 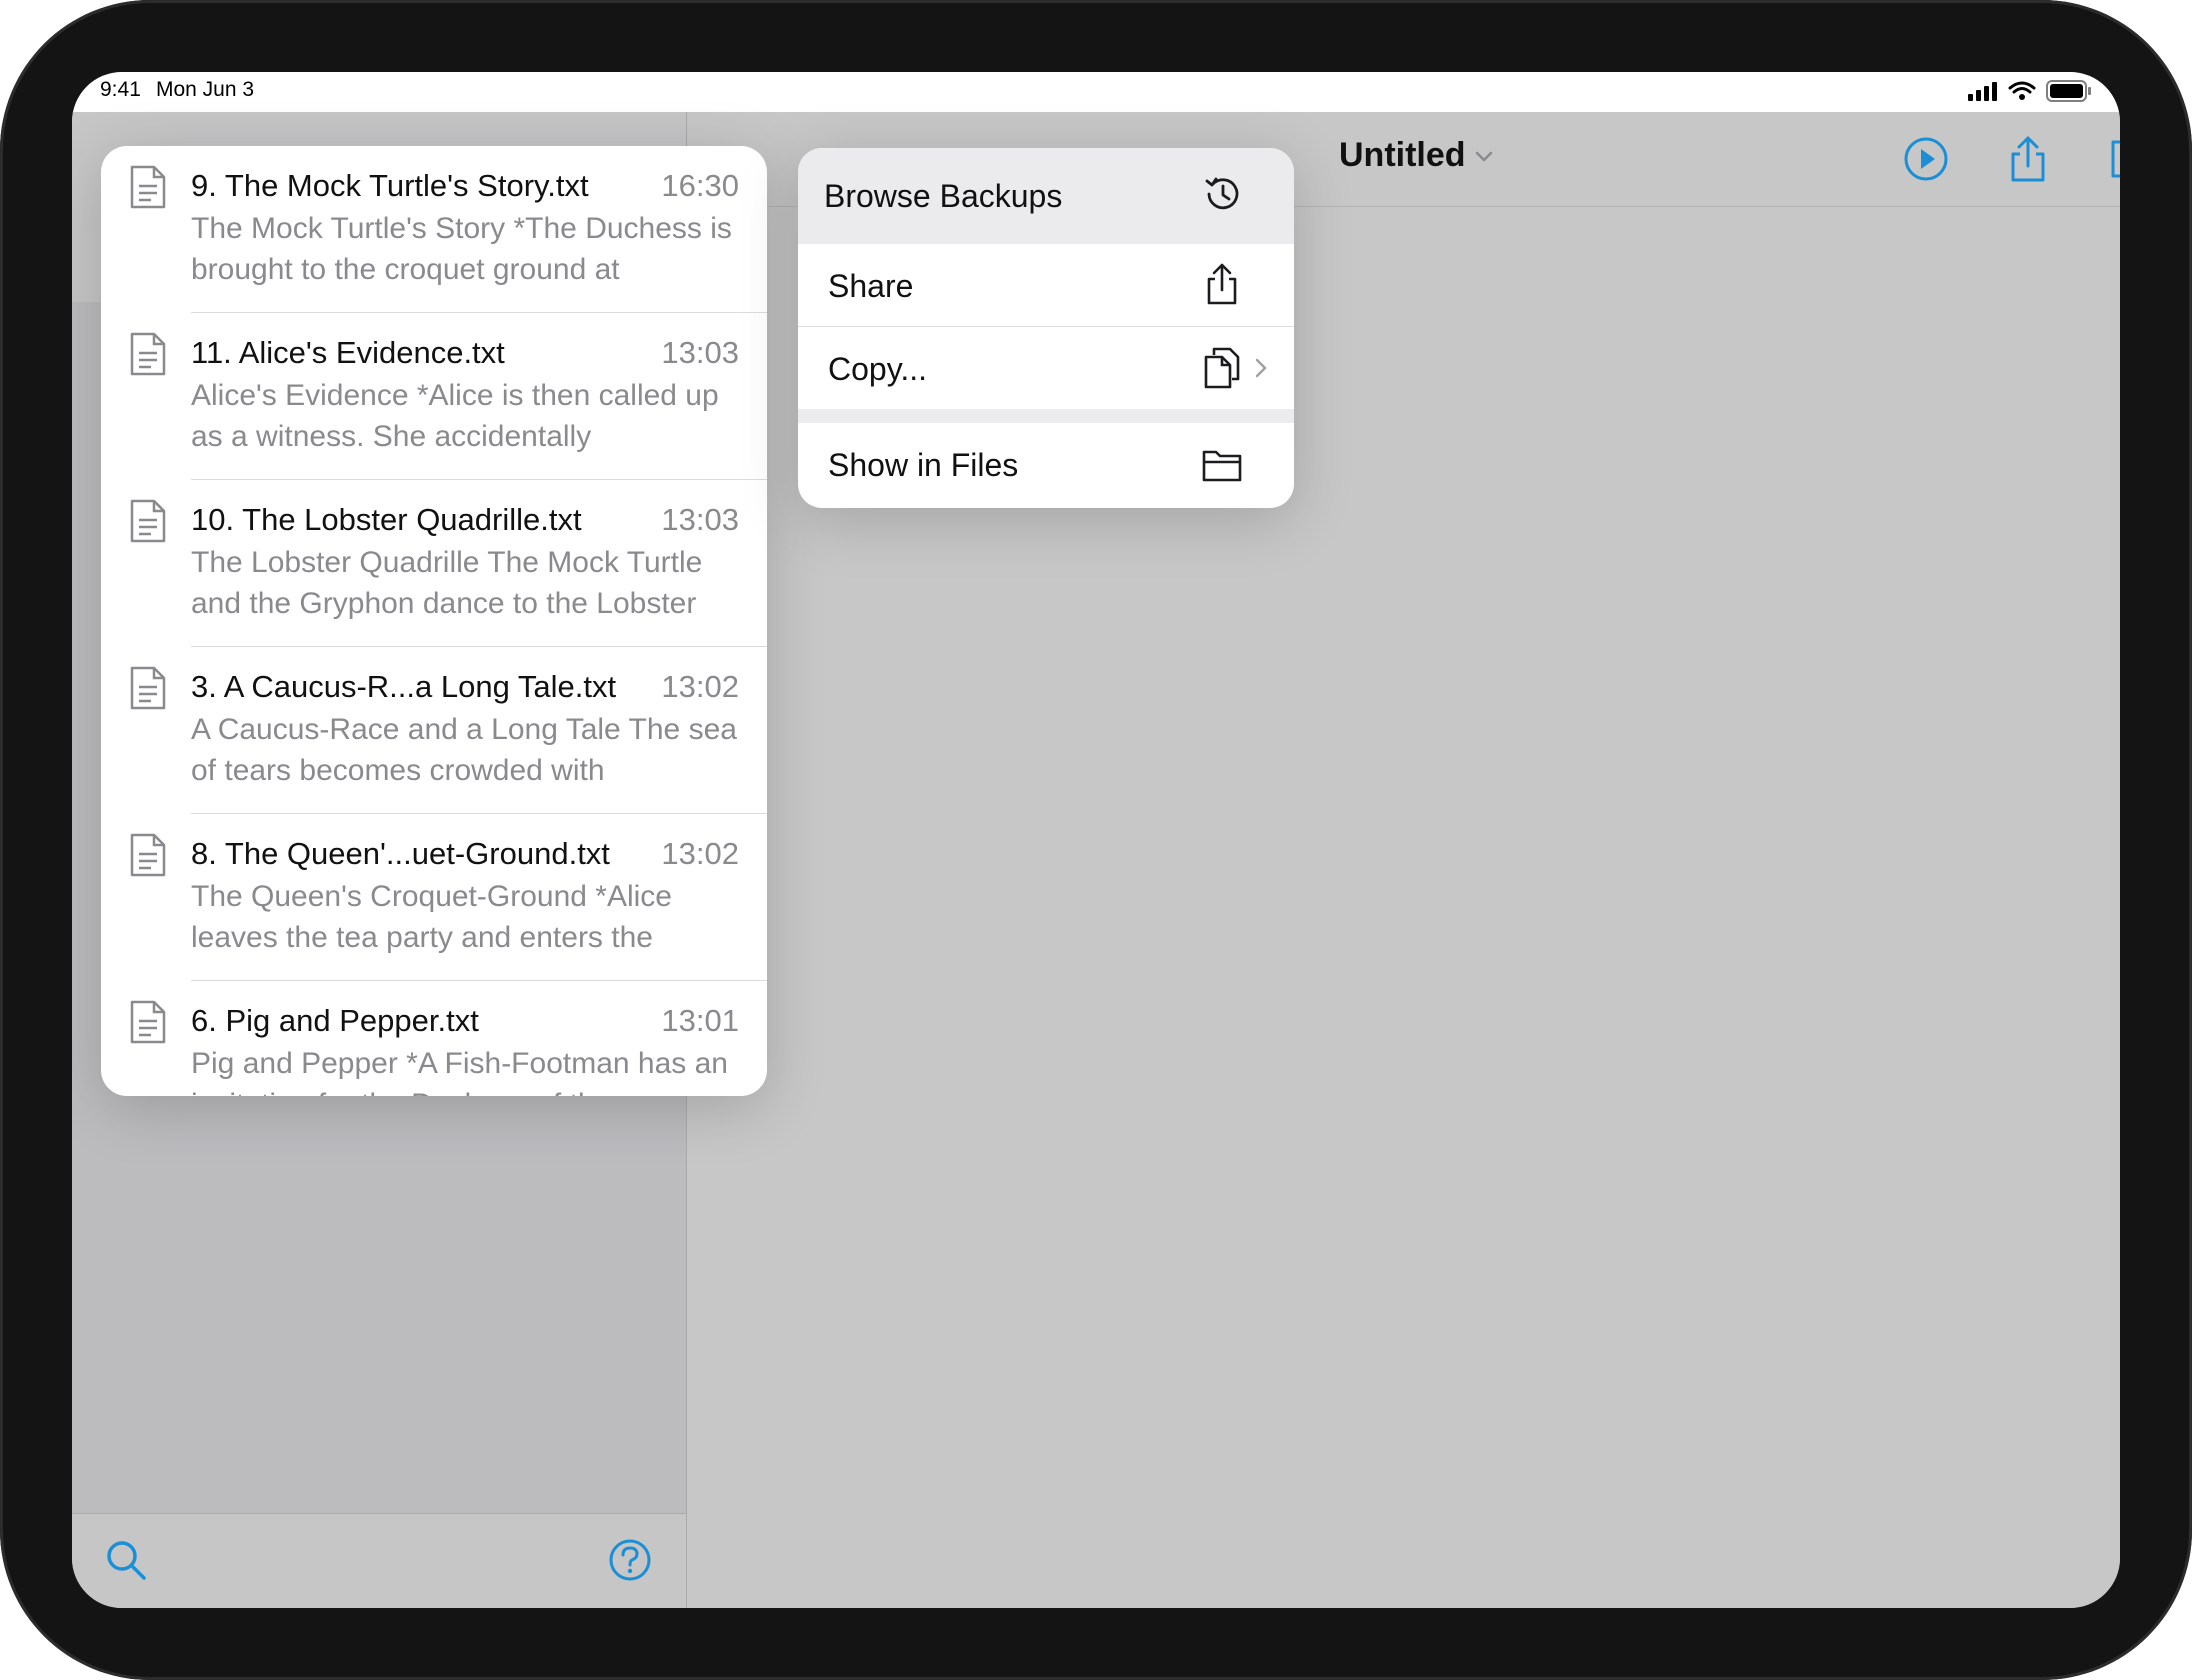 I want to click on sidebar-toolbar, so click(x=379, y=1560).